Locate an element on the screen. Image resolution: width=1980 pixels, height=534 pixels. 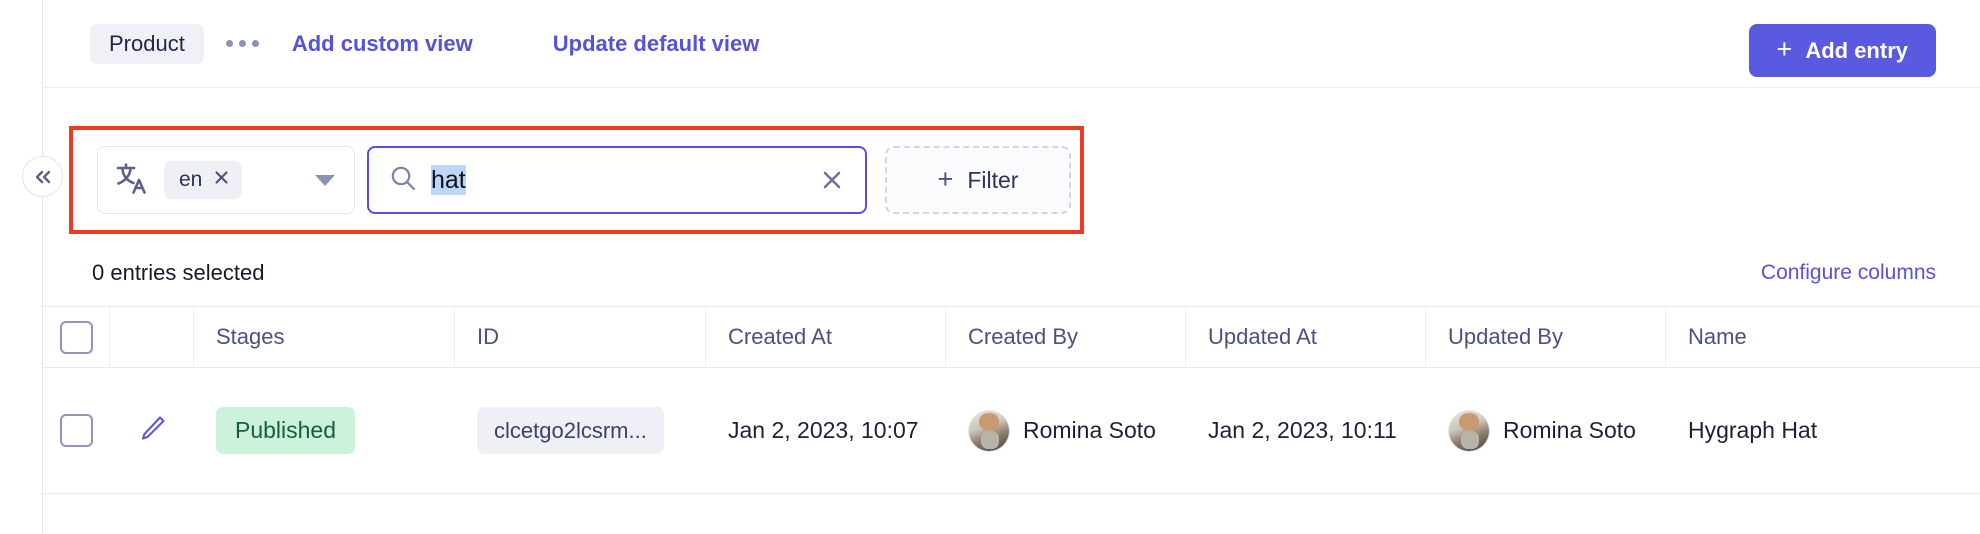
add-entry-label: Add entry is located at coordinates (1856, 50).